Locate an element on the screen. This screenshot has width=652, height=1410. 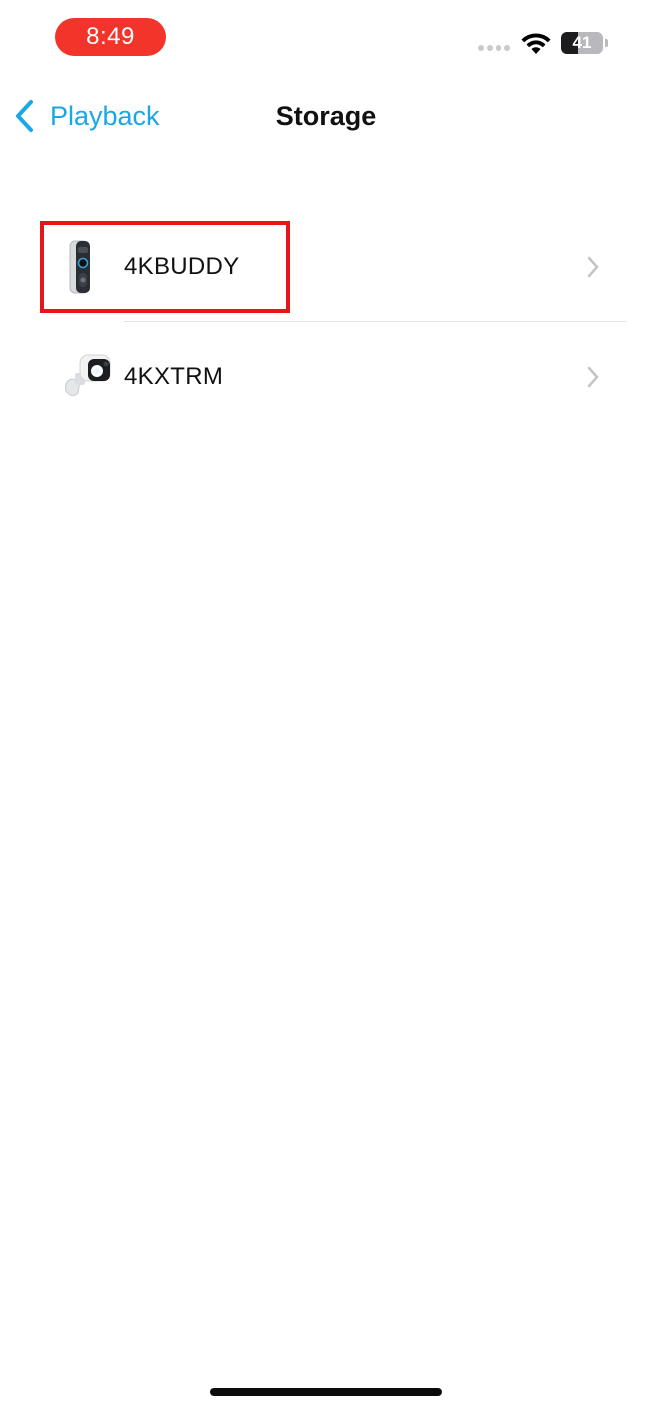
navigation-bar: Storage Playback is located at coordinates (326, 116).